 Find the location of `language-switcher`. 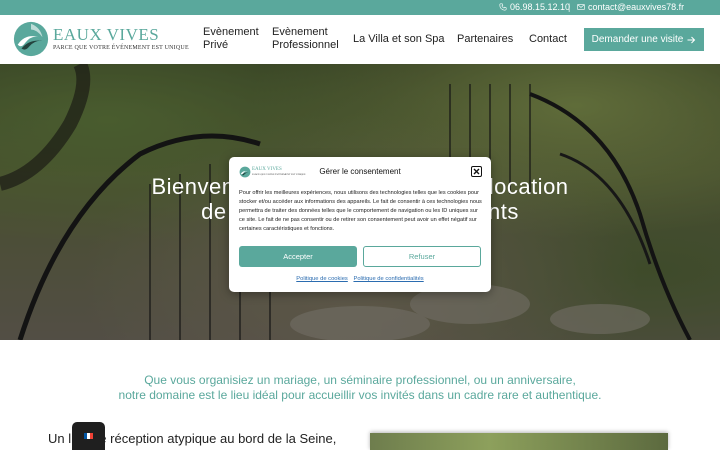

language-switcher is located at coordinates (88, 436).